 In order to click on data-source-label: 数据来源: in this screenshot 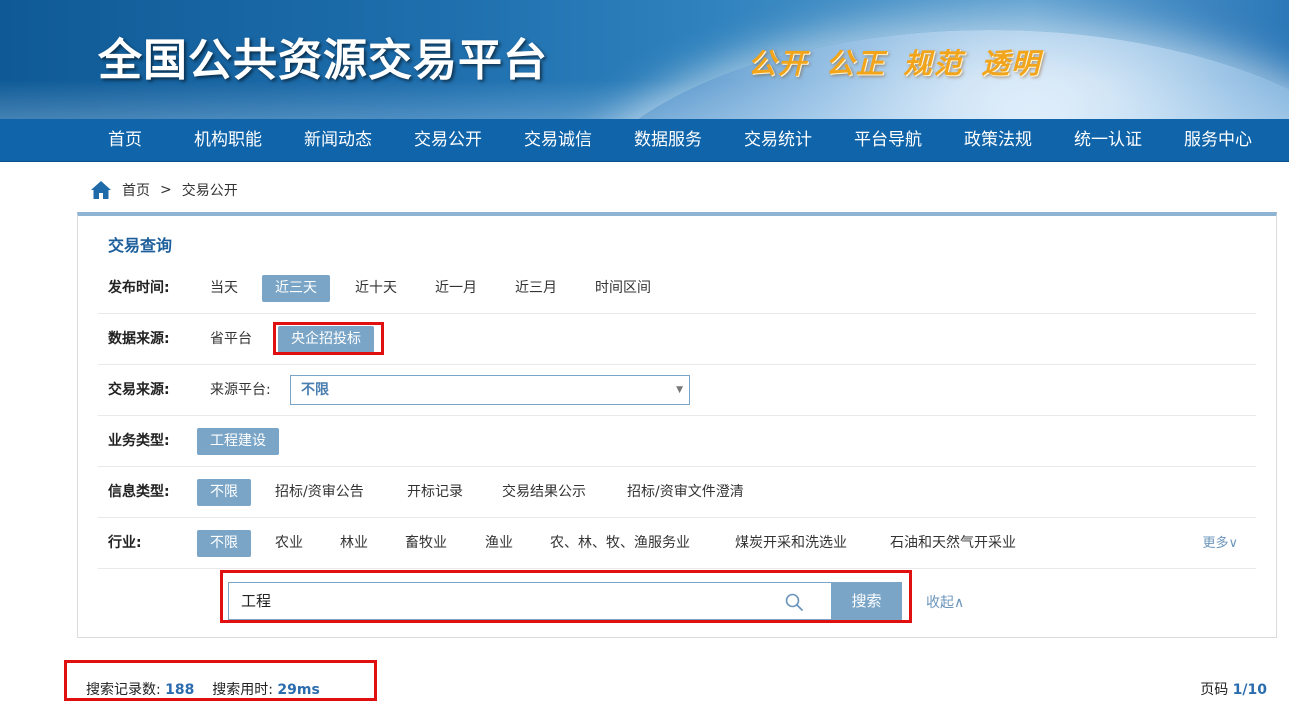, I will do `click(139, 339)`.